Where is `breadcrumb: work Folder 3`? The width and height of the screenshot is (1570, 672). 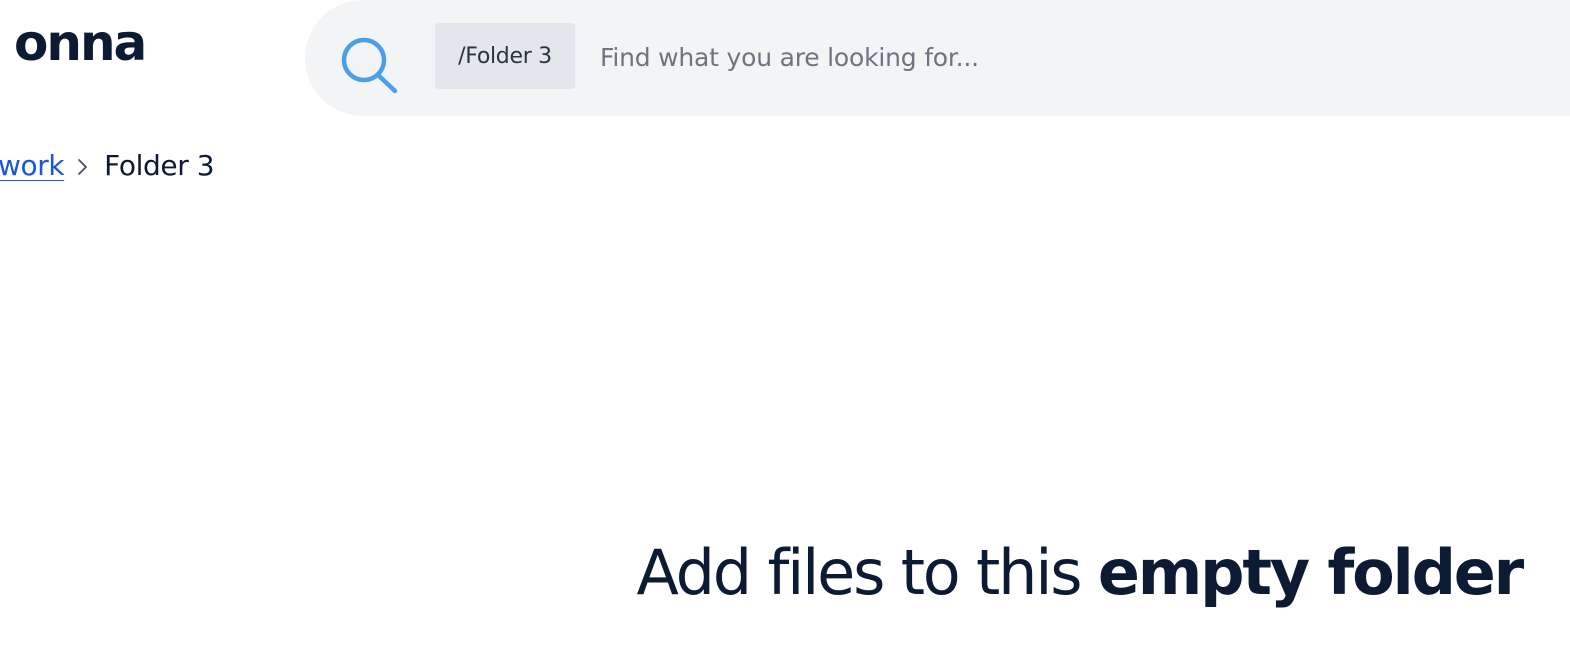
breadcrumb: work Folder 3 is located at coordinates (107, 165).